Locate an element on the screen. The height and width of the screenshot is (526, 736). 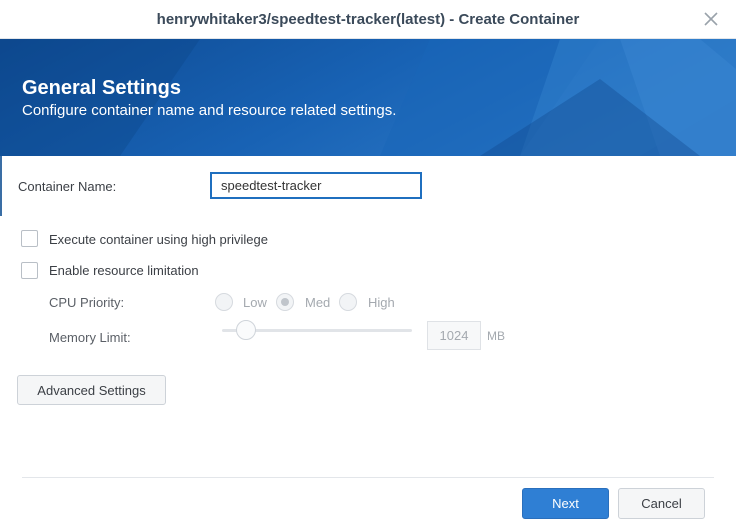
container-name-input is located at coordinates (316, 185).